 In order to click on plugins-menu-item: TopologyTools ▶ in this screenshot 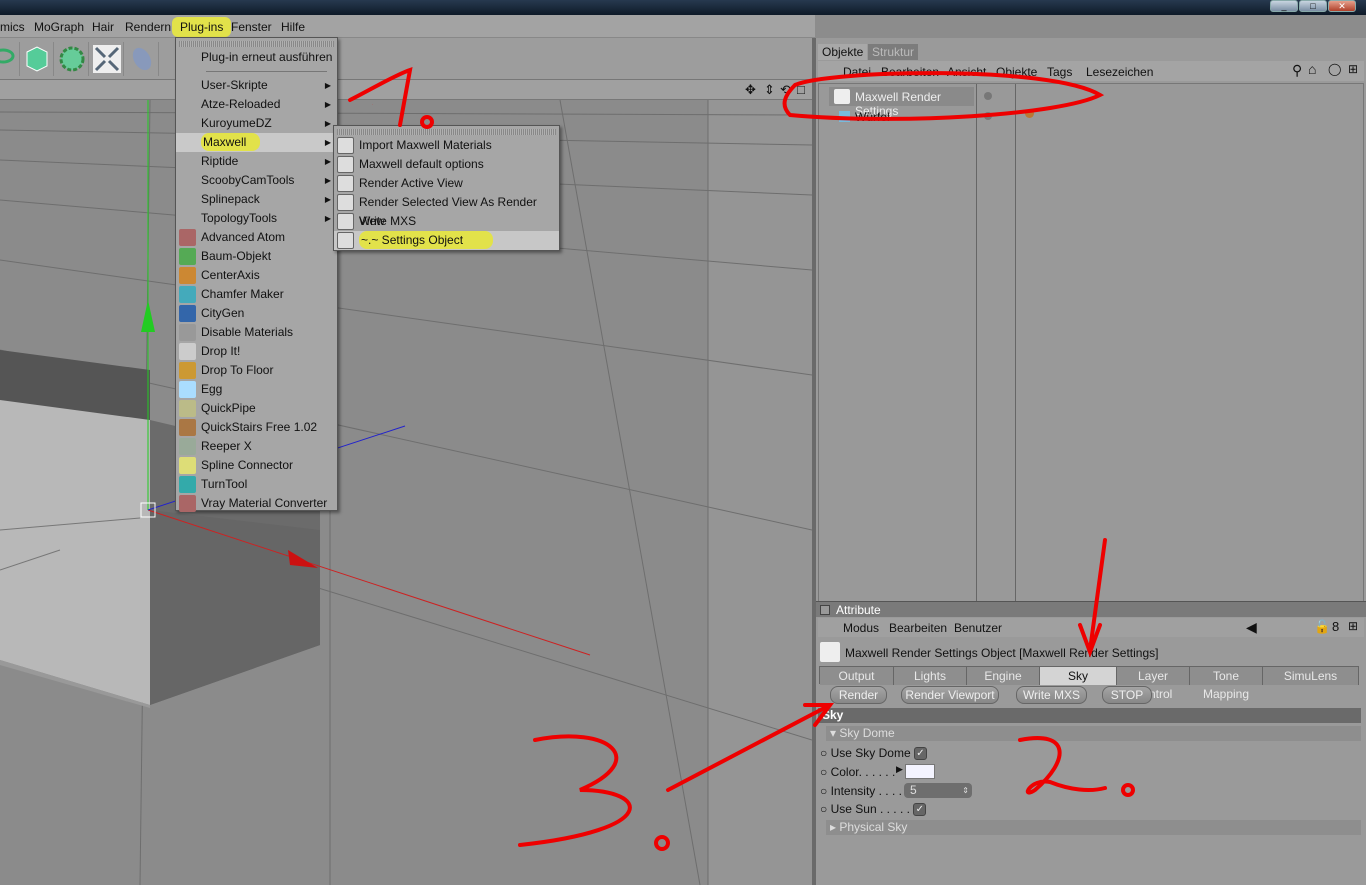, I will do `click(256, 218)`.